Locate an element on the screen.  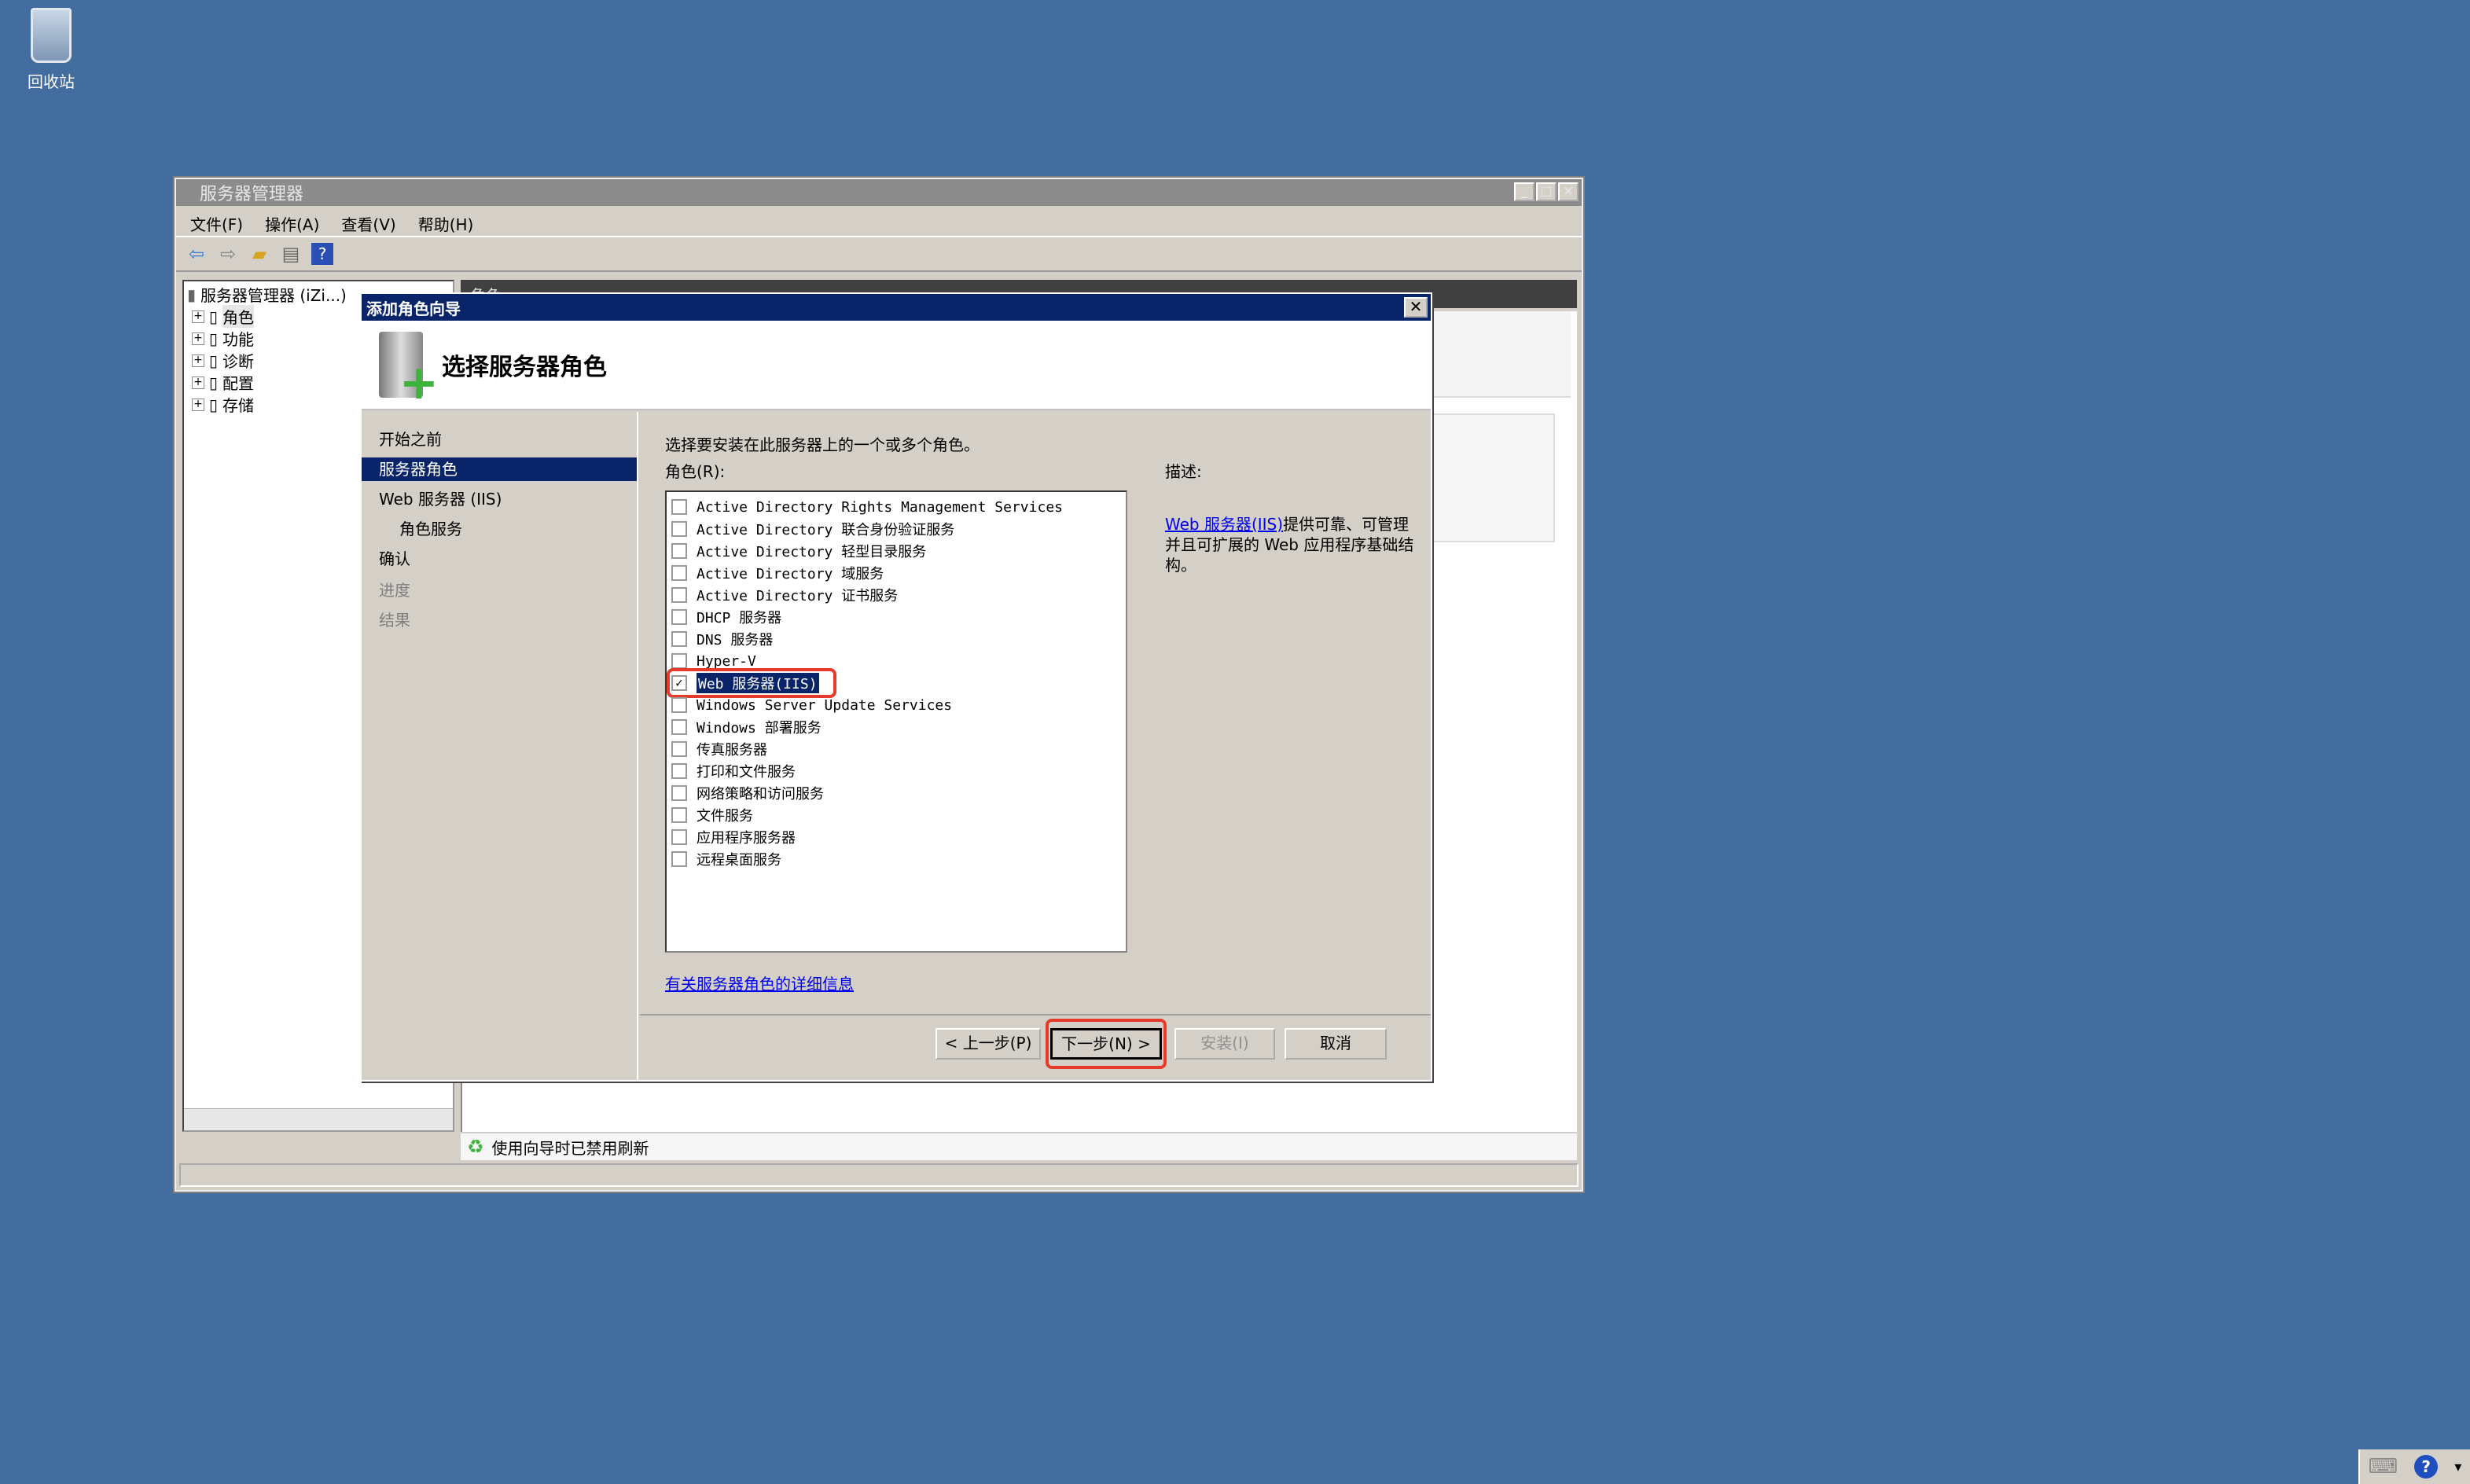
keyboard-icon: ⌨ is located at coordinates (2383, 1466).